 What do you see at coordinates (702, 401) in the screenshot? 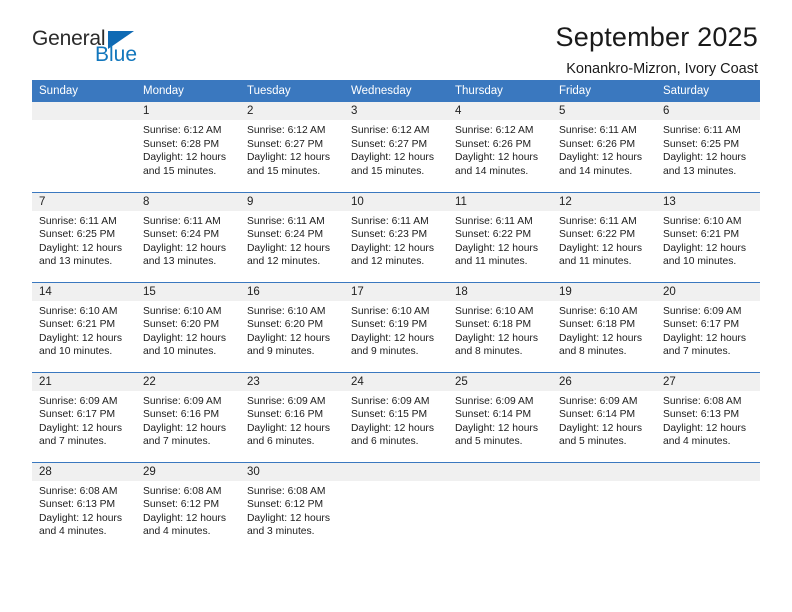
I see `sunrise-text: Sunrise: 6:08 AM` at bounding box center [702, 401].